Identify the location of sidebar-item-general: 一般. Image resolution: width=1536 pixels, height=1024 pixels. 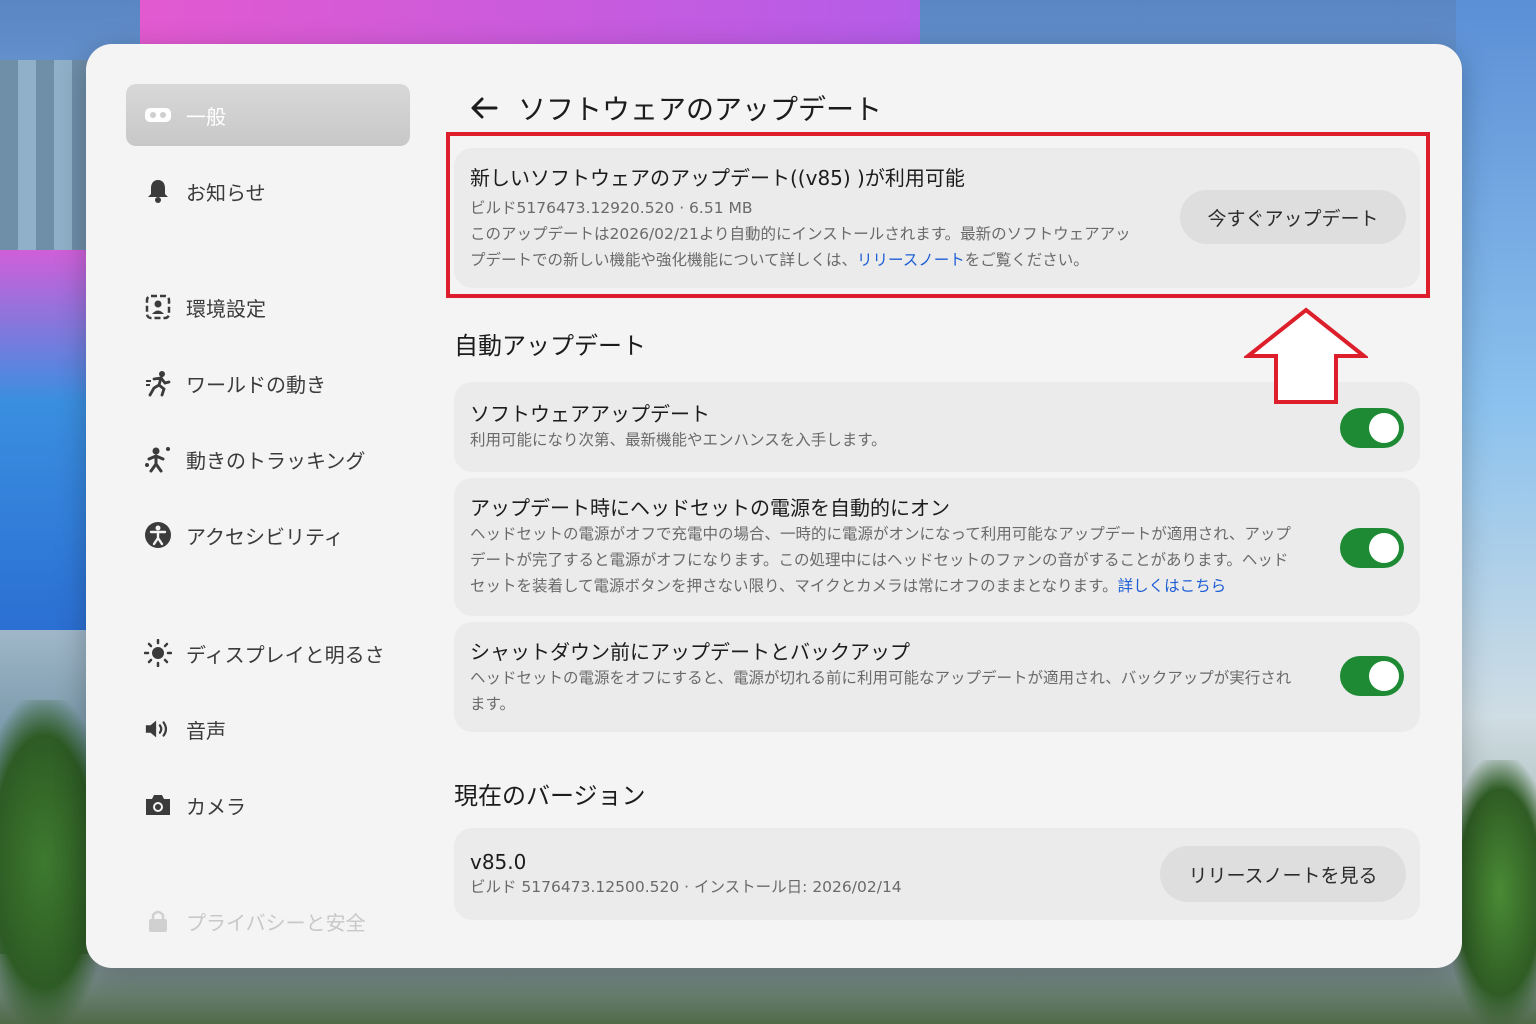
(268, 115).